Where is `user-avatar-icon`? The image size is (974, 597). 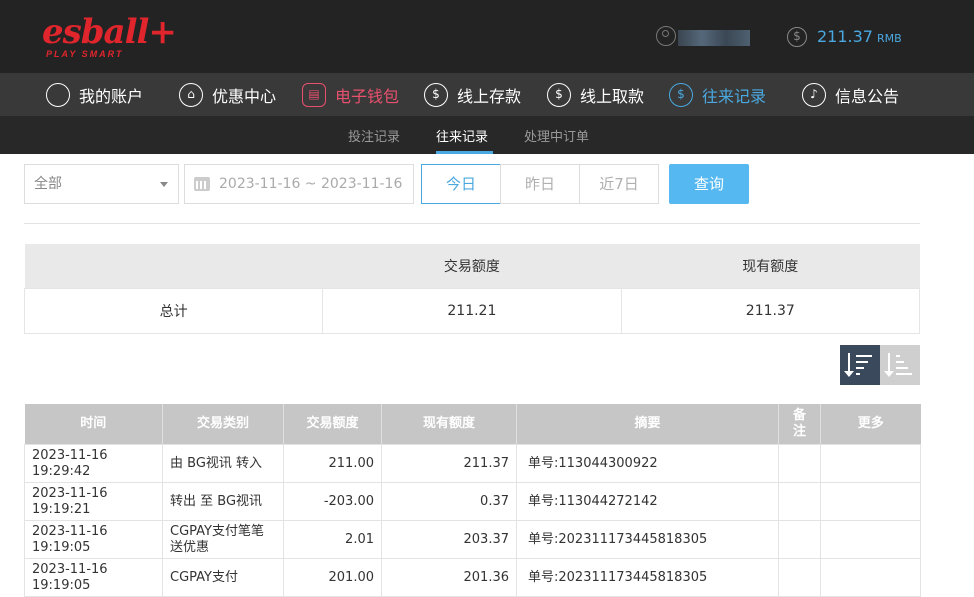 user-avatar-icon is located at coordinates (666, 36).